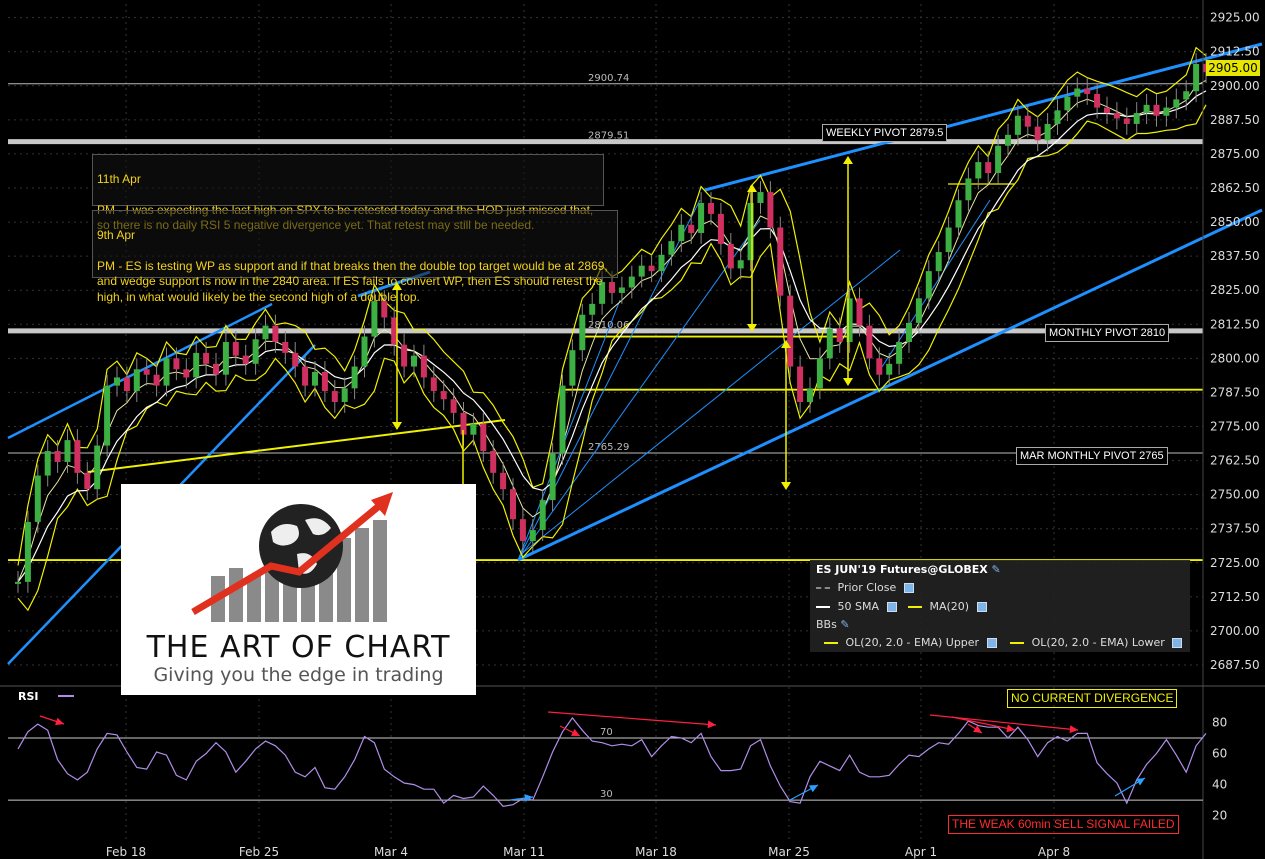 Image resolution: width=1265 pixels, height=859 pixels. What do you see at coordinates (885, 133) in the screenshot?
I see `weekly-pivot-label: WEEKLY PIVOT 2879.5` at bounding box center [885, 133].